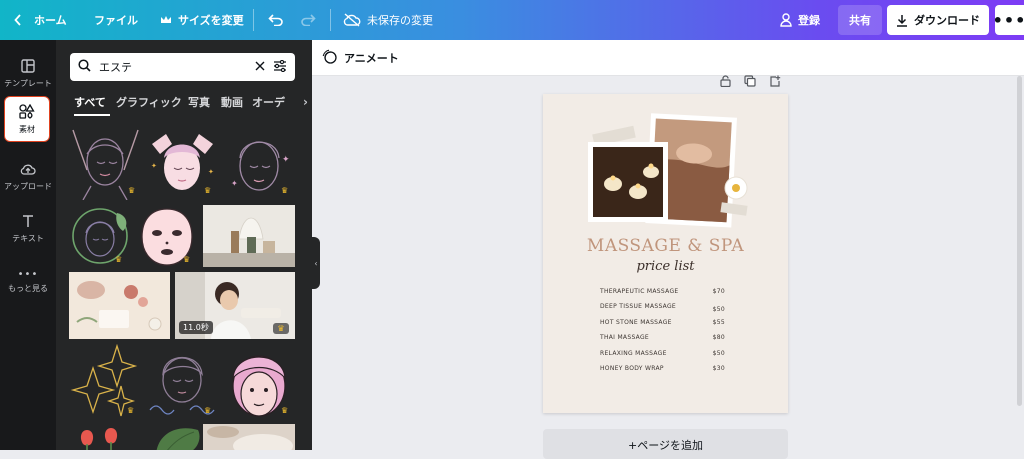  I want to click on price-row: THERAPEUTIC MASSAGE $70, so click(662, 291).